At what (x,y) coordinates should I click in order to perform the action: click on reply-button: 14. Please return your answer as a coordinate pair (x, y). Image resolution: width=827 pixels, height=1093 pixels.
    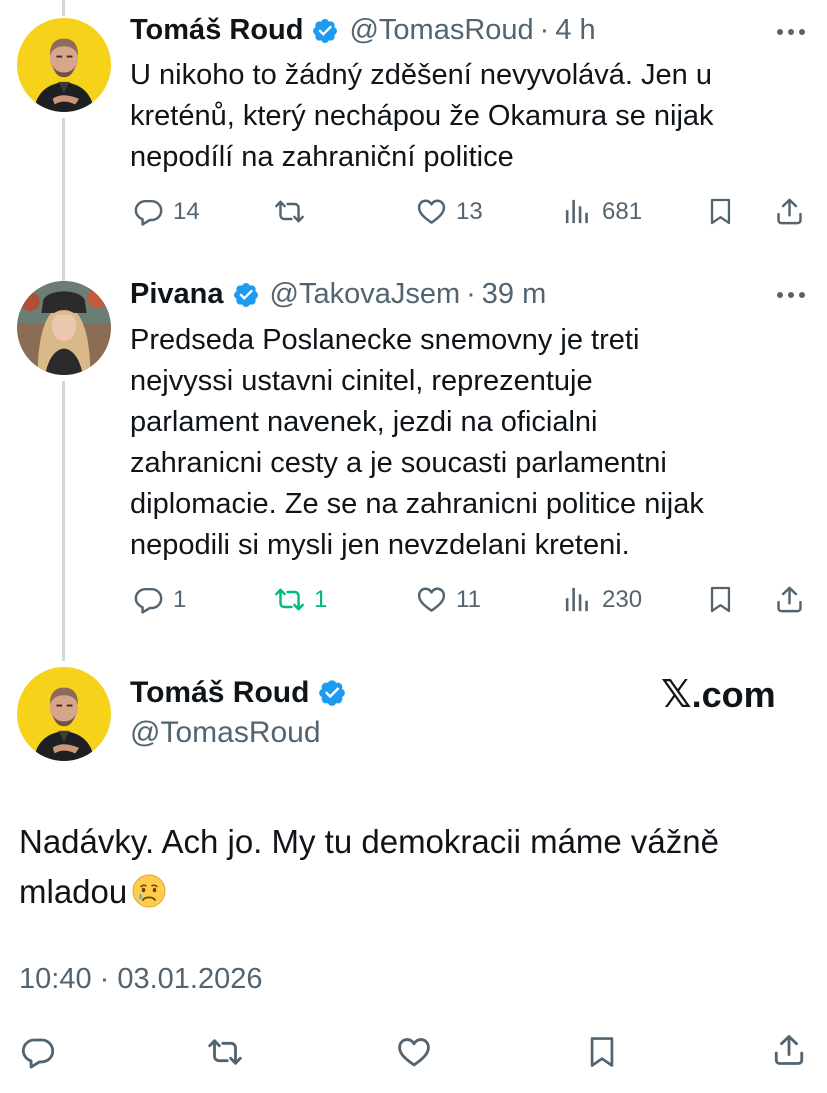
    Looking at the image, I should click on (166, 211).